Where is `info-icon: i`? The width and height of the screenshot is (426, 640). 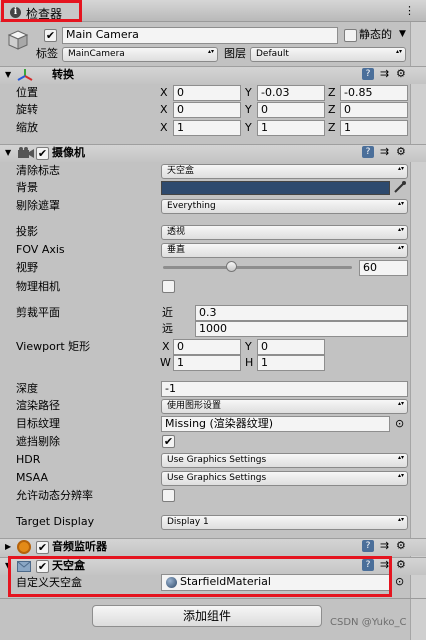
info-icon: i is located at coordinates (15, 12).